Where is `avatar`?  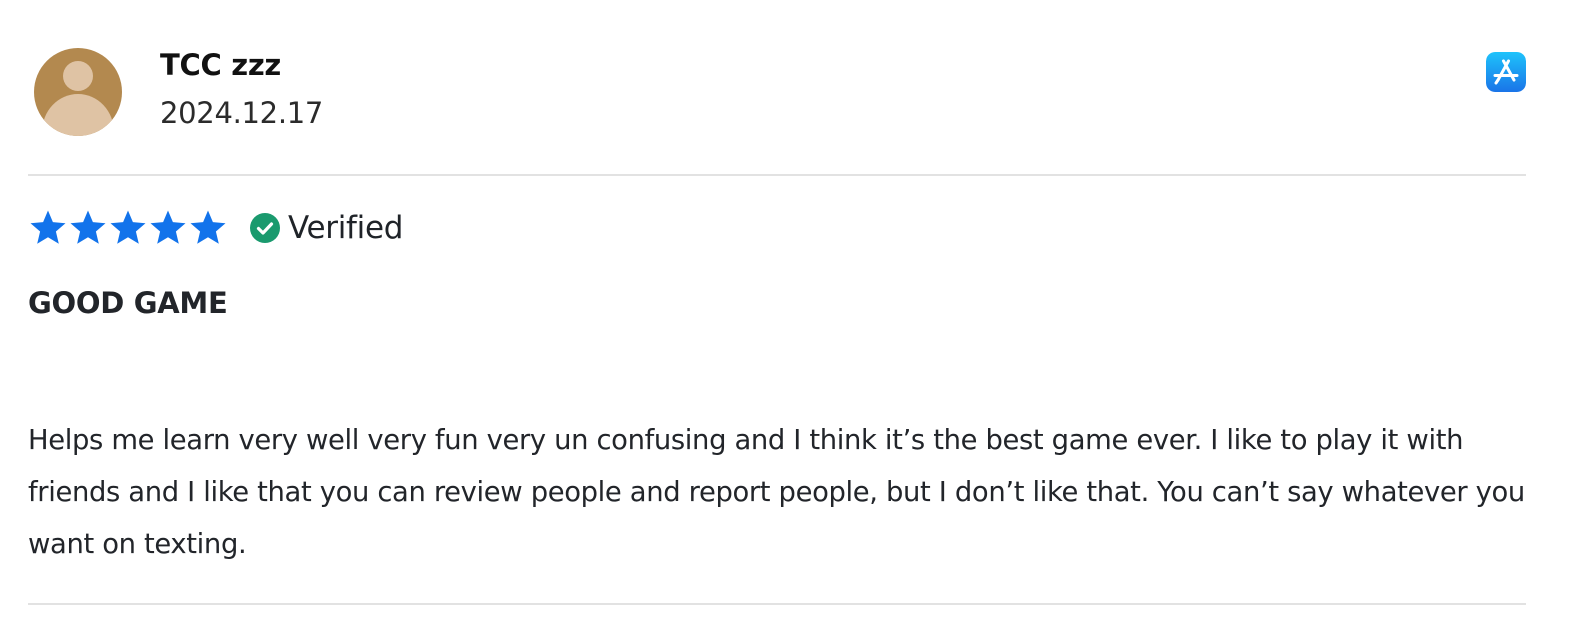 avatar is located at coordinates (78, 92).